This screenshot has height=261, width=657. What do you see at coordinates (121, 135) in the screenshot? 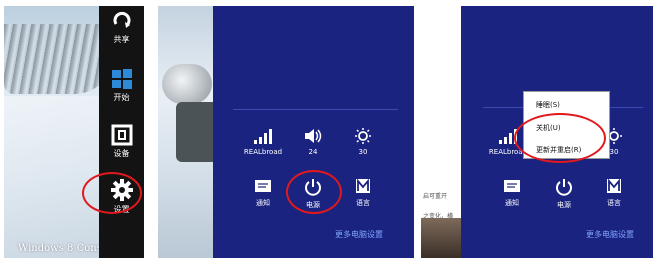
I see `devices-icon` at bounding box center [121, 135].